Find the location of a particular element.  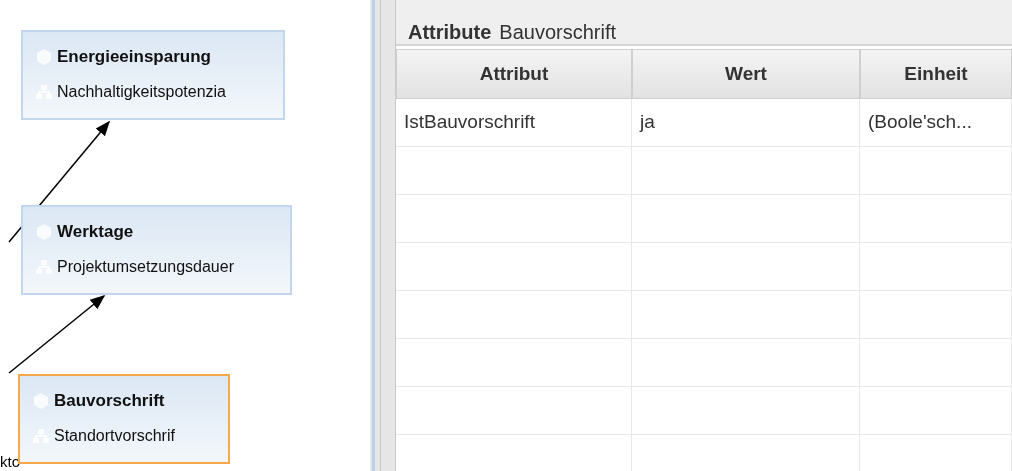

panel-subtitle: Bauvorschrift is located at coordinates (558, 32).